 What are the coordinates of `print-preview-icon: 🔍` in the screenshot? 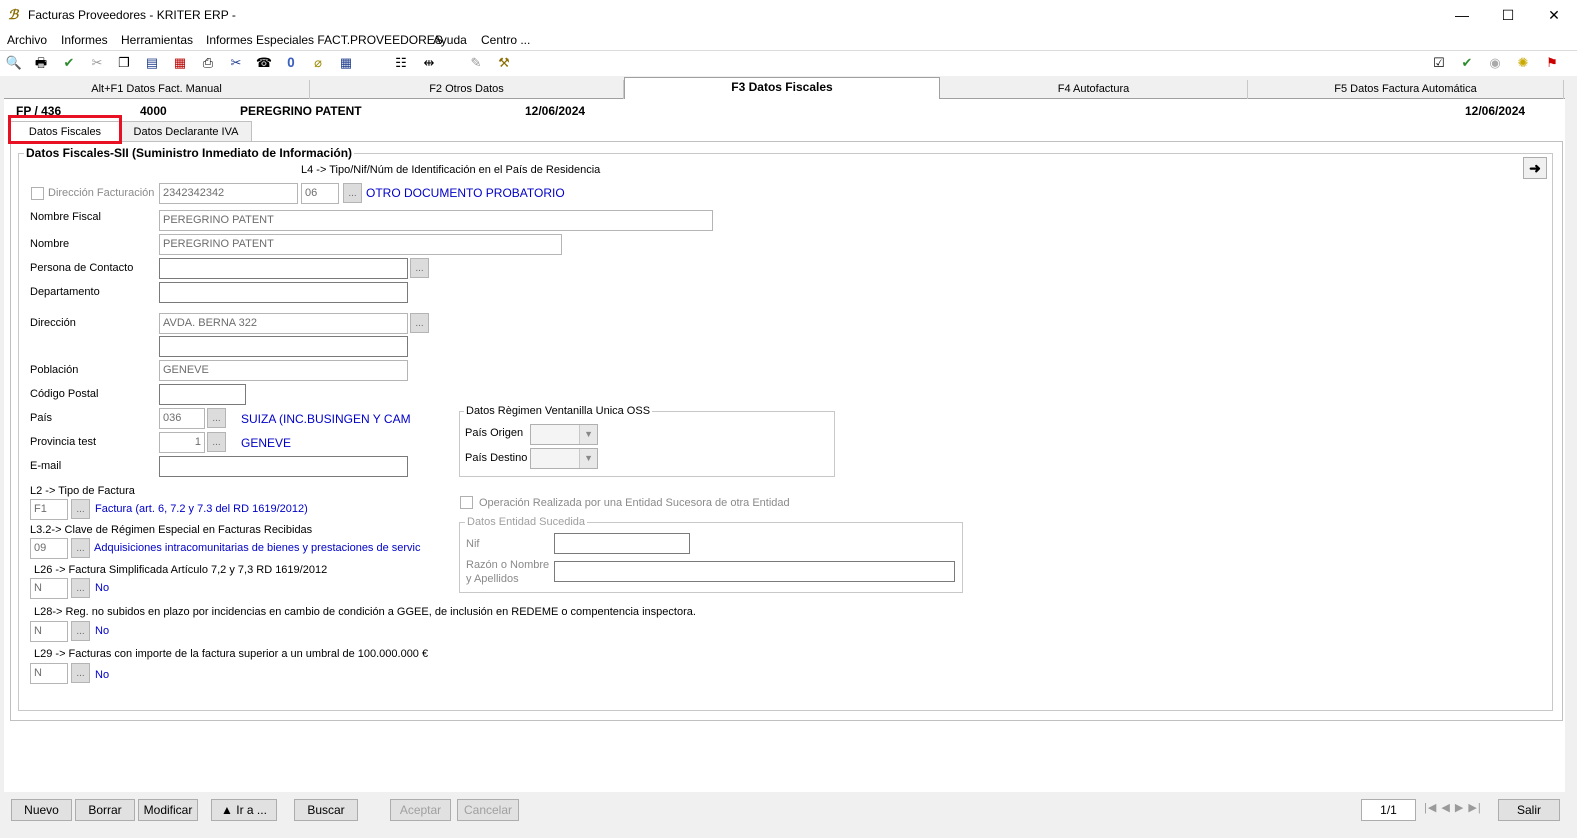 It's located at (14, 63).